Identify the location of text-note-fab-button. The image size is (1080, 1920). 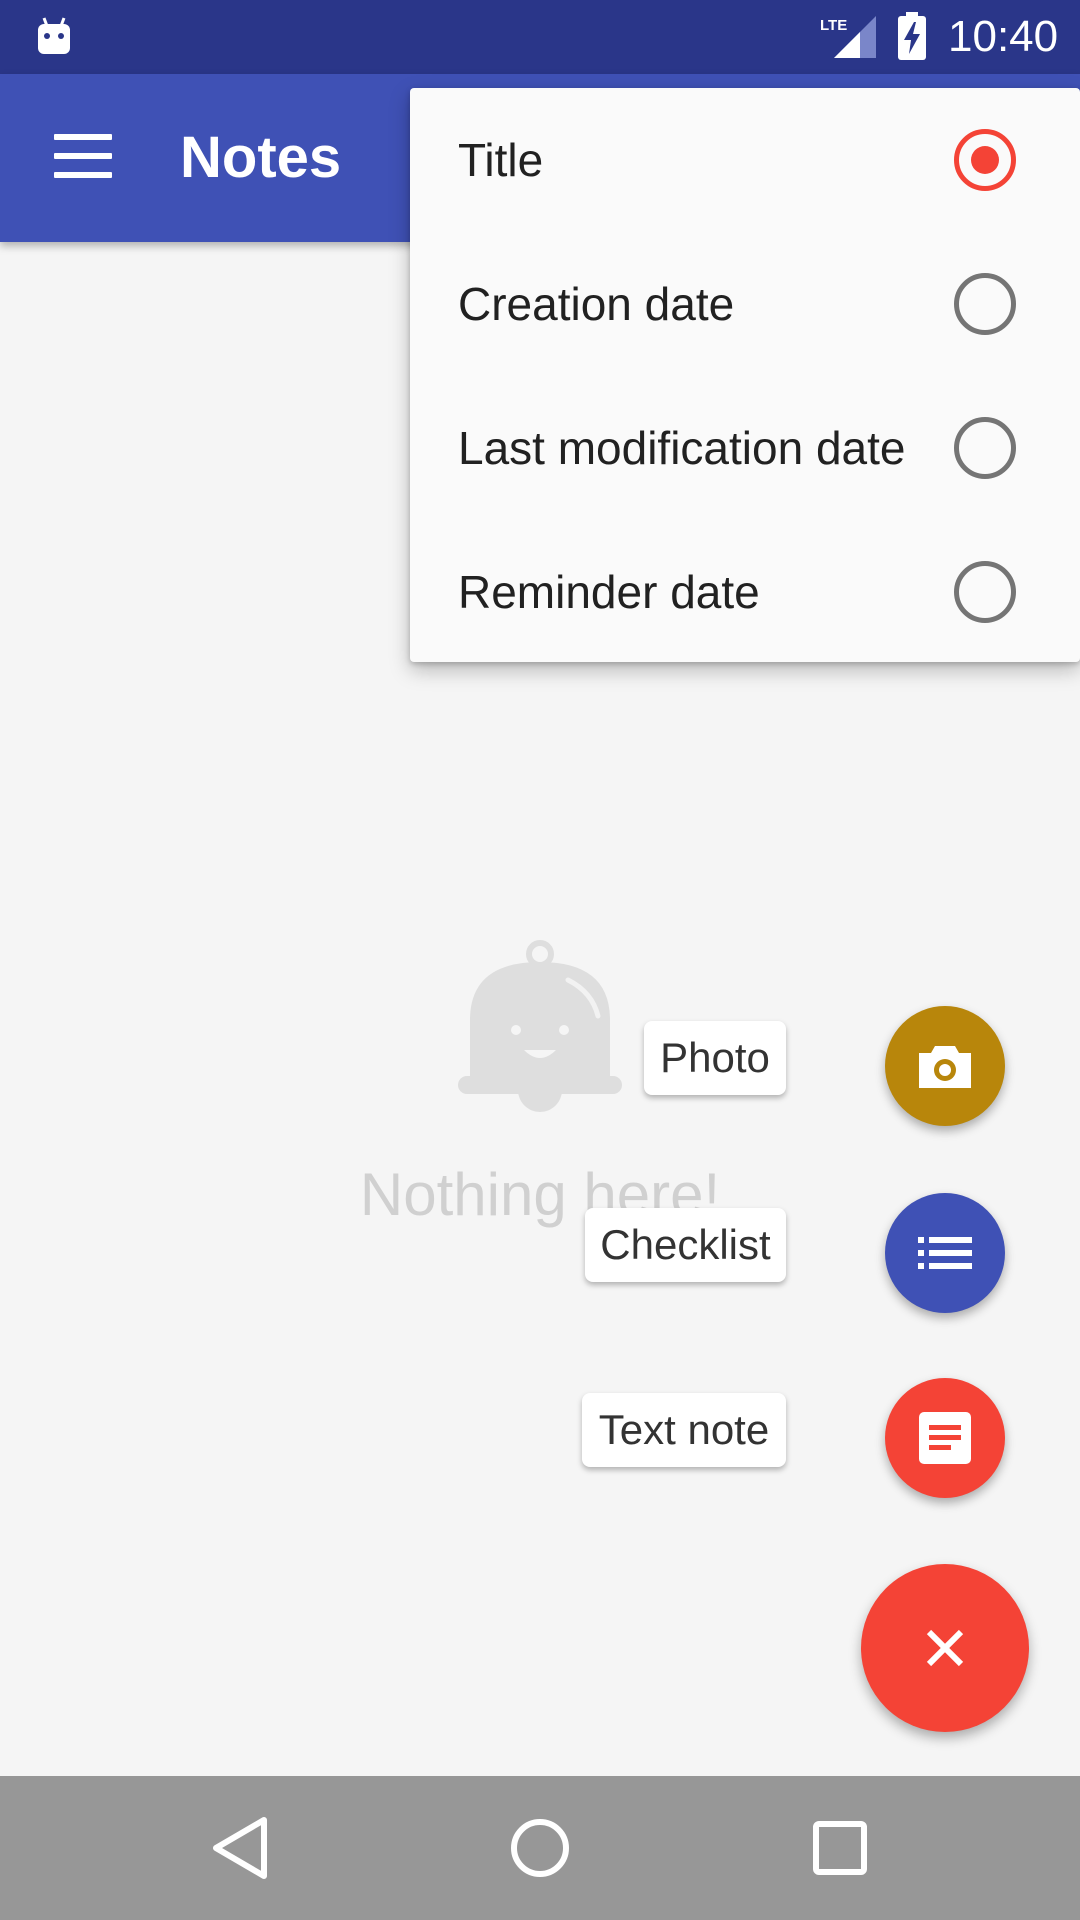
(945, 1438).